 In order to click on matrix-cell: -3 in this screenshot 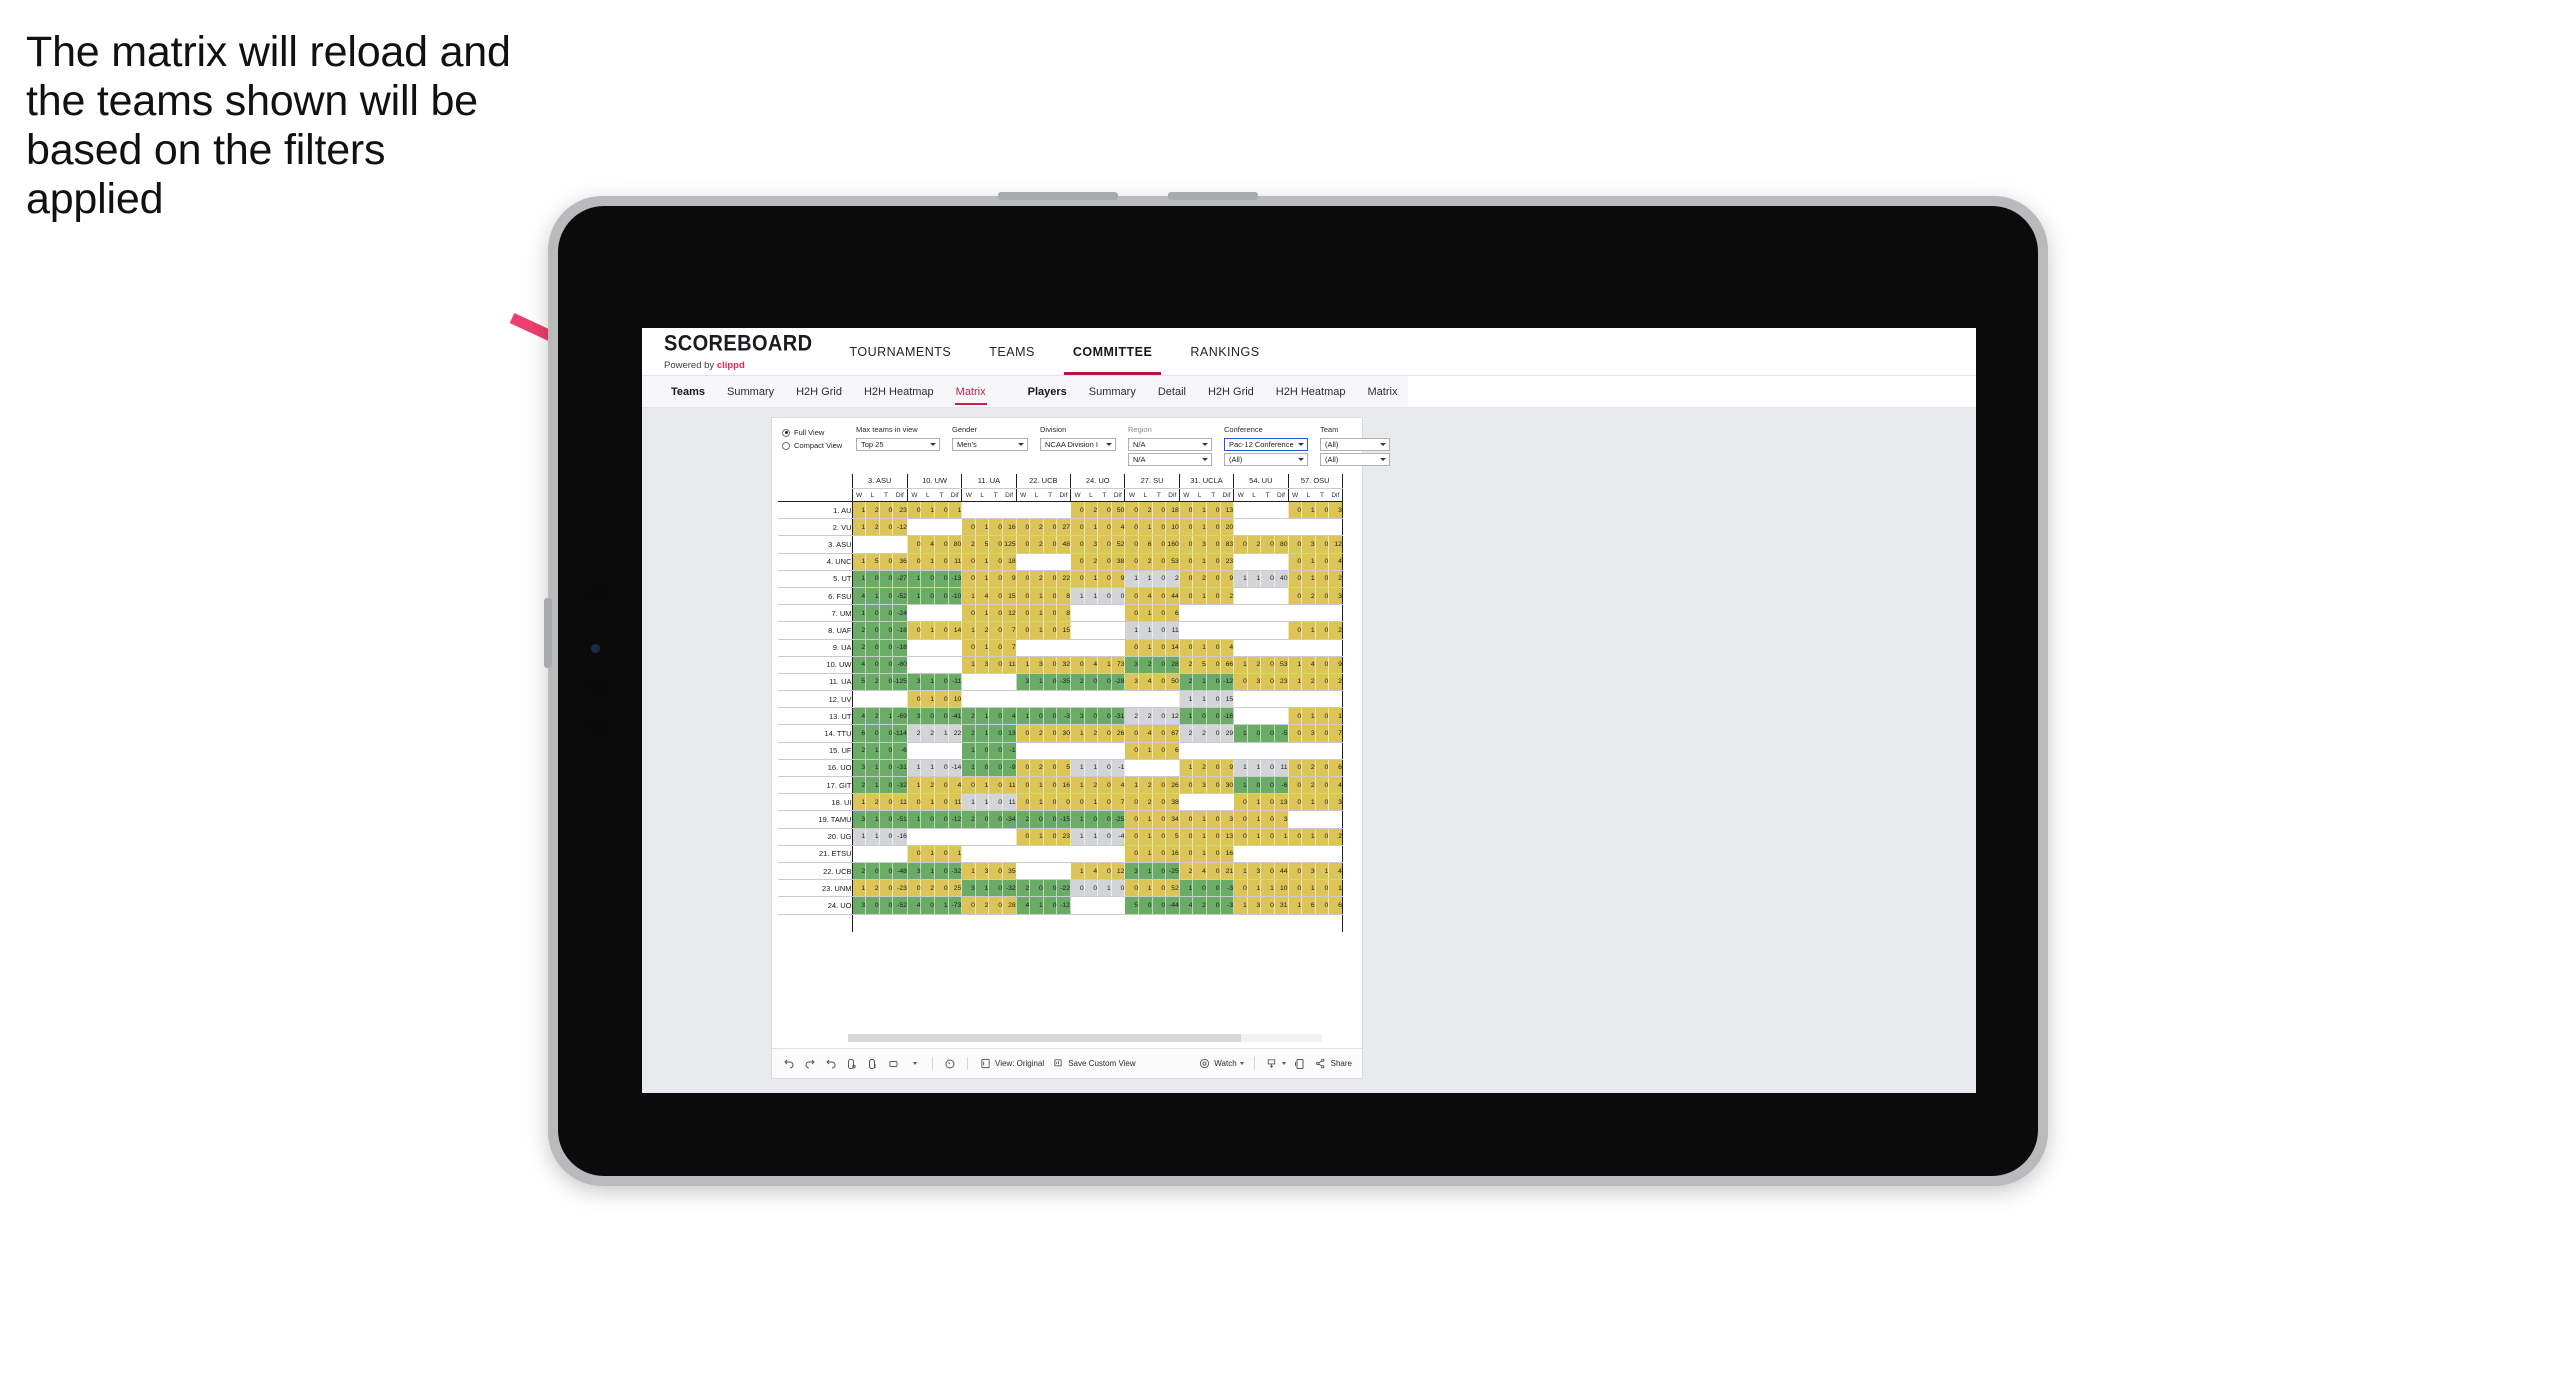, I will do `click(1064, 716)`.